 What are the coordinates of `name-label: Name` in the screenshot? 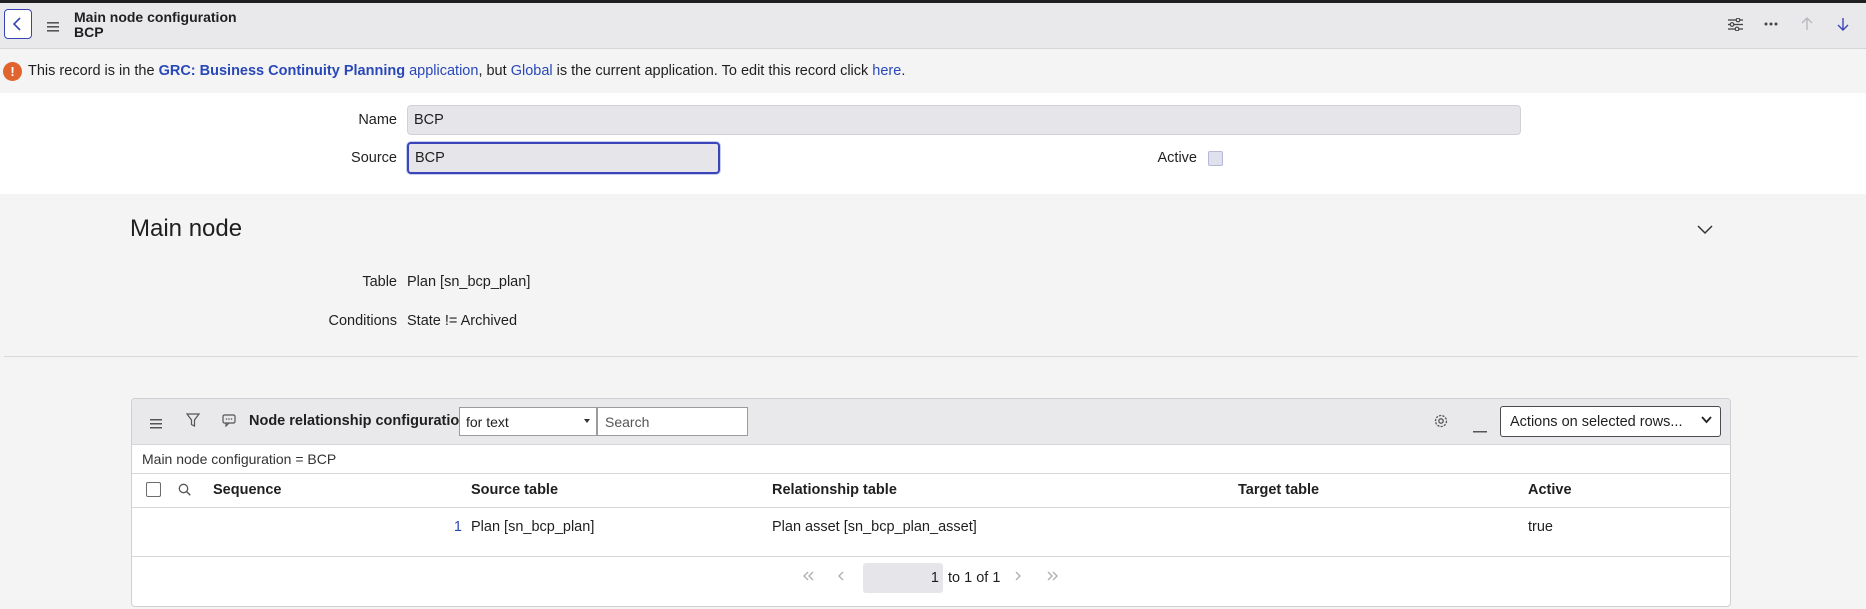 It's located at (377, 120).